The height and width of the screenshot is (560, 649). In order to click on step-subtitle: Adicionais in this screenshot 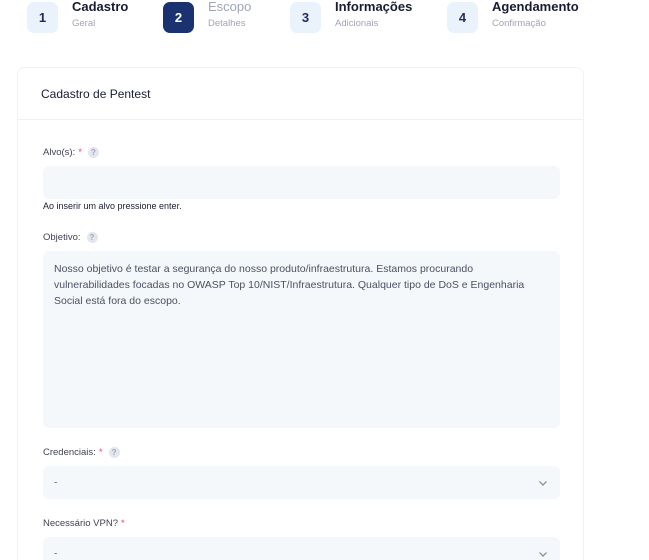, I will do `click(357, 23)`.